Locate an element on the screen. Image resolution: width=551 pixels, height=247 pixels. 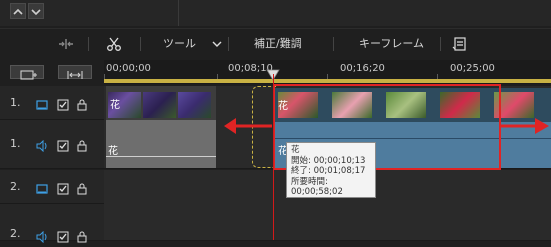
audio-clip-label: 花 is located at coordinates (113, 151).